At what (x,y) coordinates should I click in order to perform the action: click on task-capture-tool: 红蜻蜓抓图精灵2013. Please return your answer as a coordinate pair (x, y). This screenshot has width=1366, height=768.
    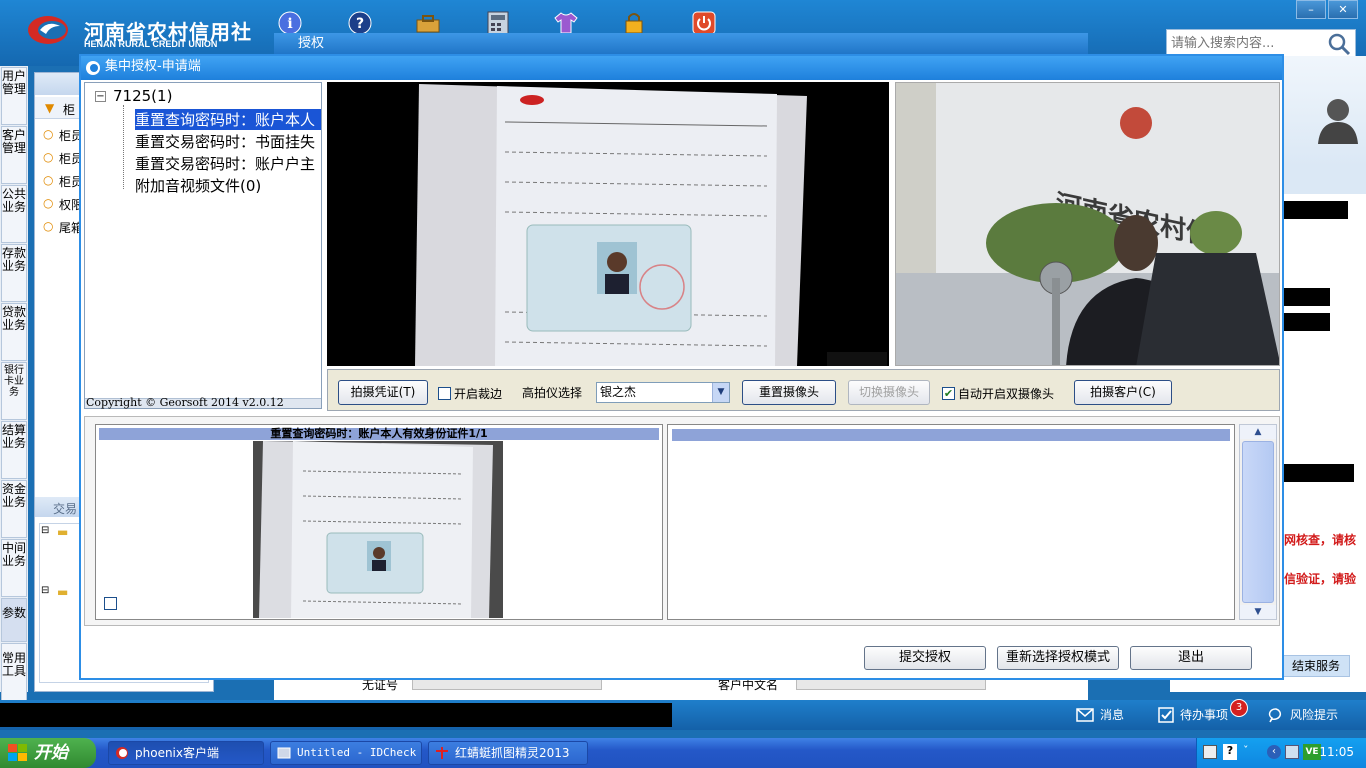
    Looking at the image, I should click on (508, 753).